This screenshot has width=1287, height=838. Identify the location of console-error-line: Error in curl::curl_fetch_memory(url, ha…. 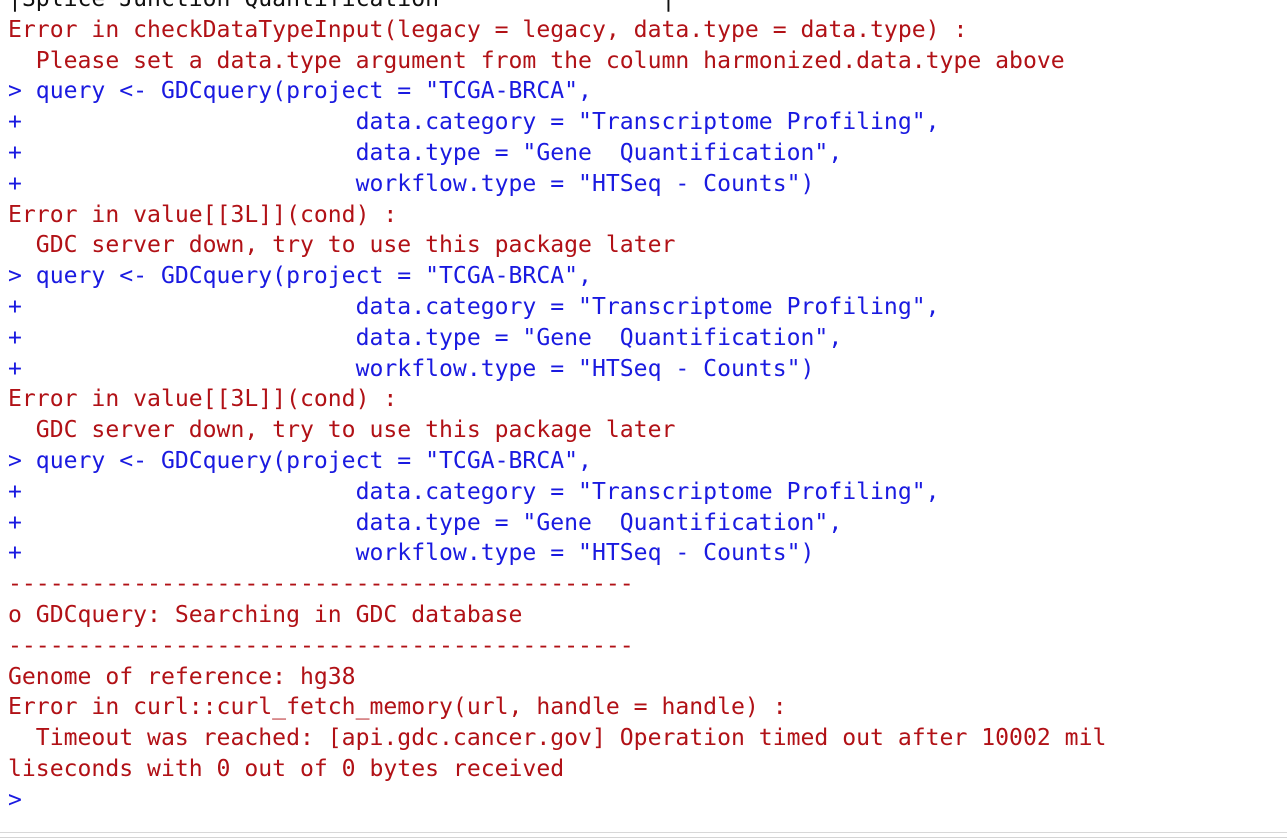
(397, 707).